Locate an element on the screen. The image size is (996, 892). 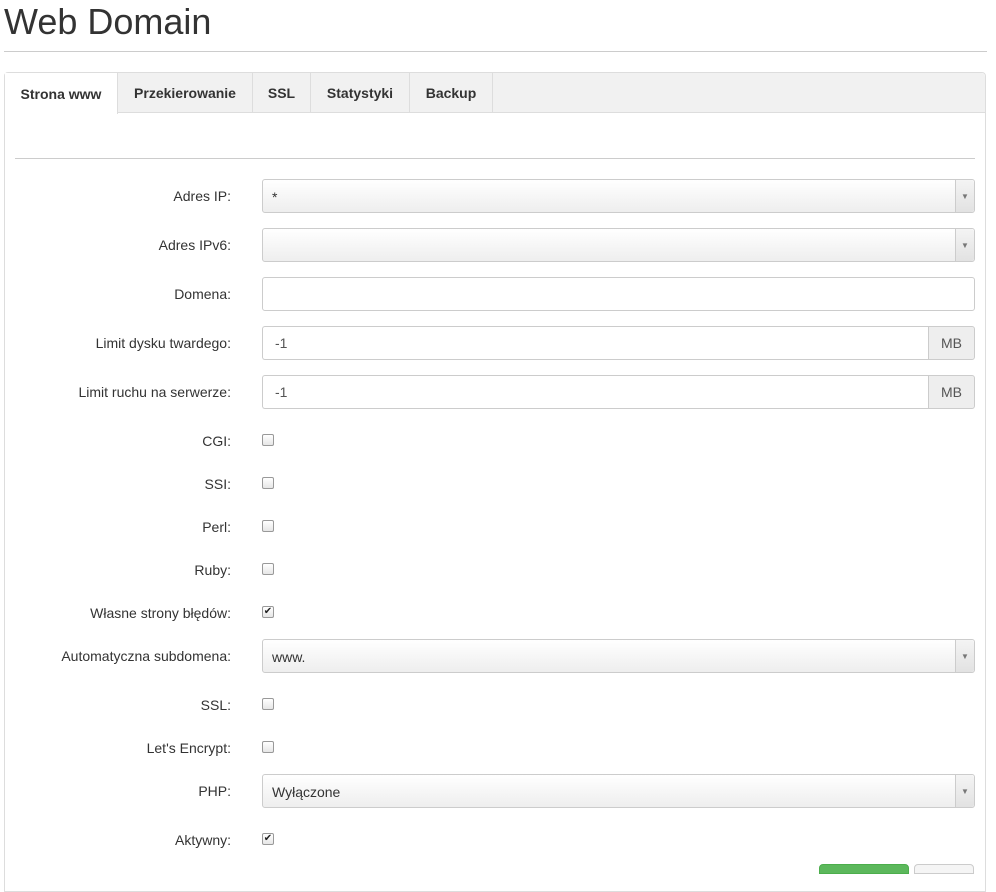
traffic-quota-label: Limit ruchu na serwerze: is located at coordinates (154, 392).